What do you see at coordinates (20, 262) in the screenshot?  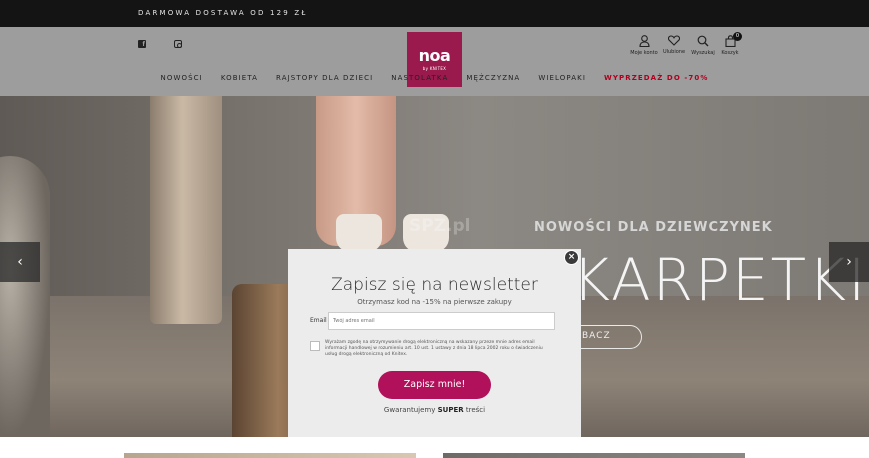 I see `slider-prev-arrow-icon: ‹` at bounding box center [20, 262].